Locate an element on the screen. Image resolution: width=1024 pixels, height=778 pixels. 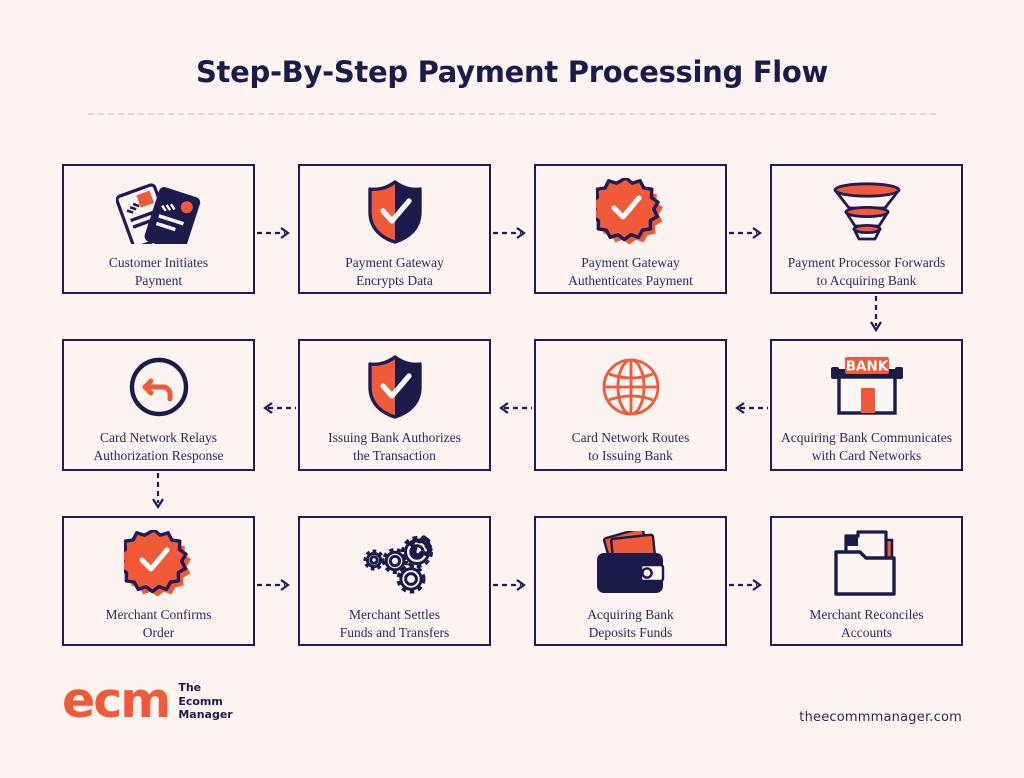
flow-step-1: Customer Initiates Payment is located at coordinates (176, 229).